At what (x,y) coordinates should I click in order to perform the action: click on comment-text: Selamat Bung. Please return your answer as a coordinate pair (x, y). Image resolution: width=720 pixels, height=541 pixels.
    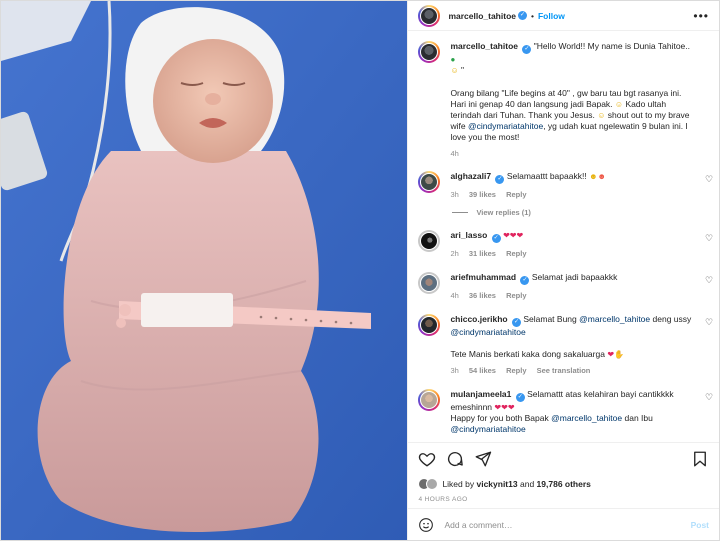
    Looking at the image, I should click on (550, 319).